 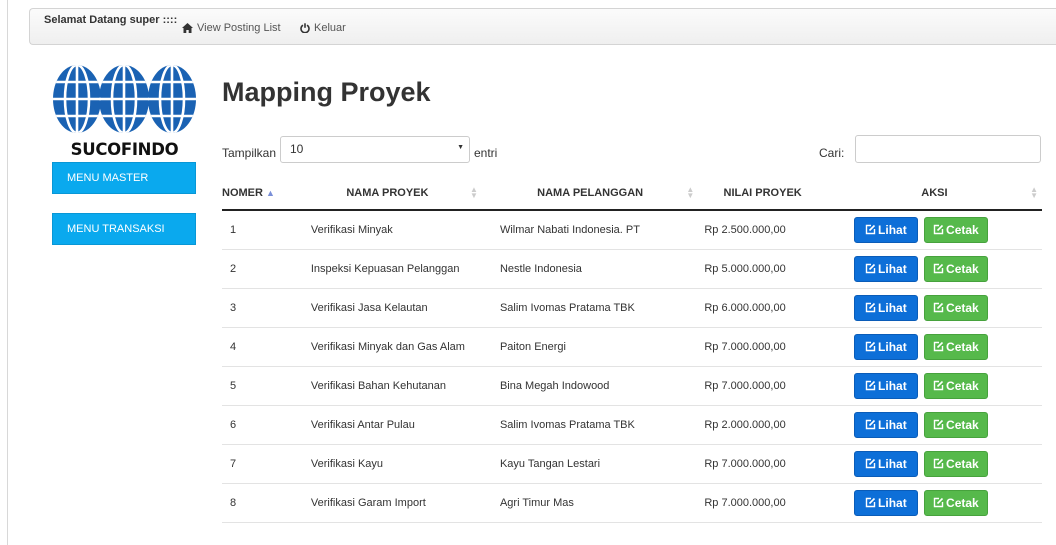 I want to click on menu-transaksi-button: MENU TRANSAKSI, so click(x=124, y=229).